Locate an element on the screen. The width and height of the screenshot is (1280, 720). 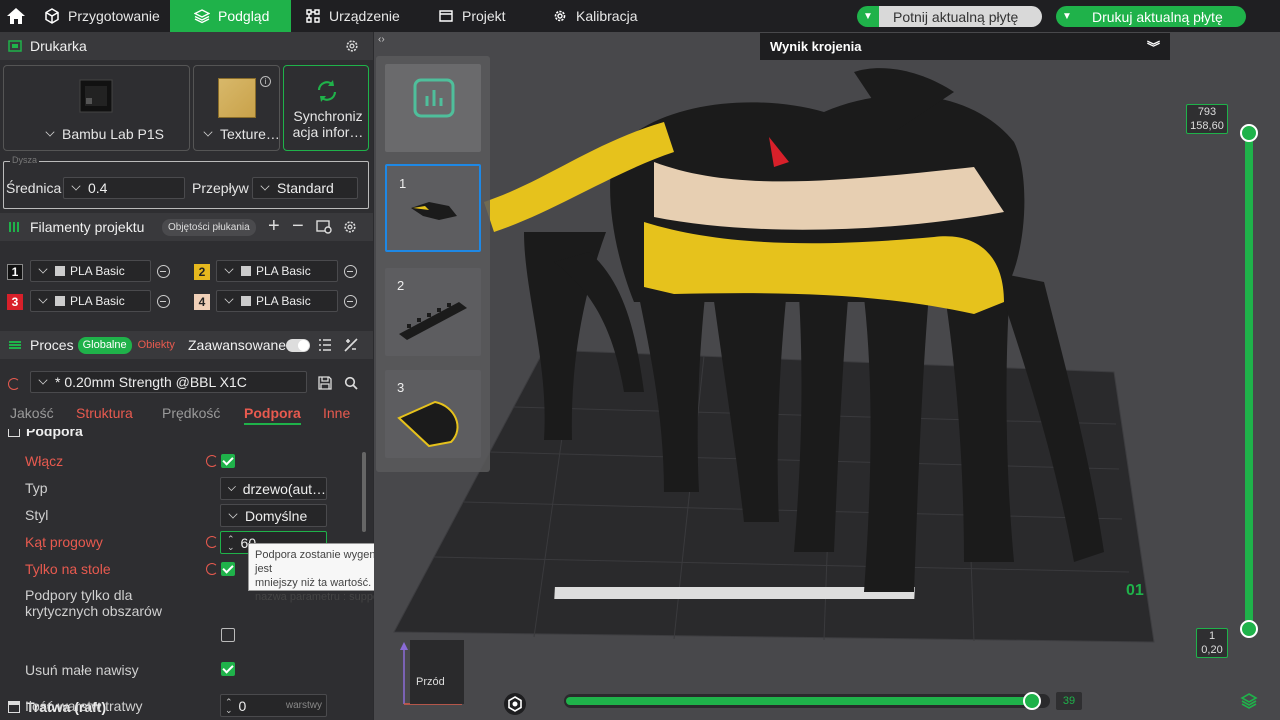
filament-name: PLA Basic is located at coordinates (97, 301).